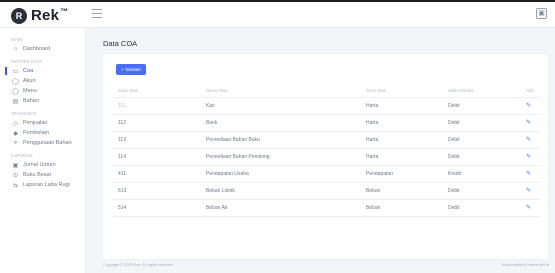 This screenshot has width=555, height=273. Describe the element at coordinates (47, 143) in the screenshot. I see `sidebar-item-label: Penggunaan Bahan` at that location.